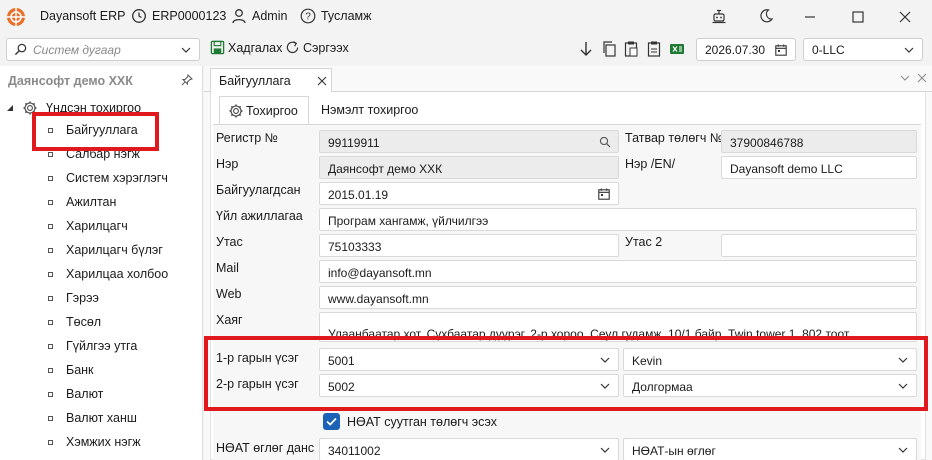 The height and width of the screenshot is (460, 932). Describe the element at coordinates (114, 250) in the screenshot. I see `sidebar-item-label: Харилцагч бүлэг` at that location.